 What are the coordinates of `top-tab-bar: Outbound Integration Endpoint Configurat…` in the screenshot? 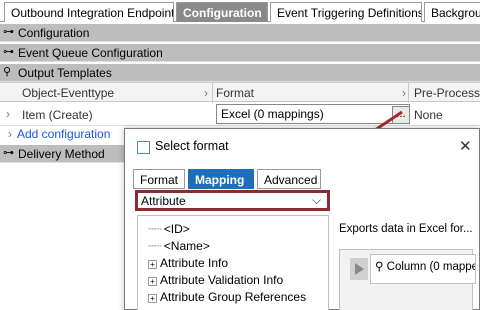 It's located at (240, 11).